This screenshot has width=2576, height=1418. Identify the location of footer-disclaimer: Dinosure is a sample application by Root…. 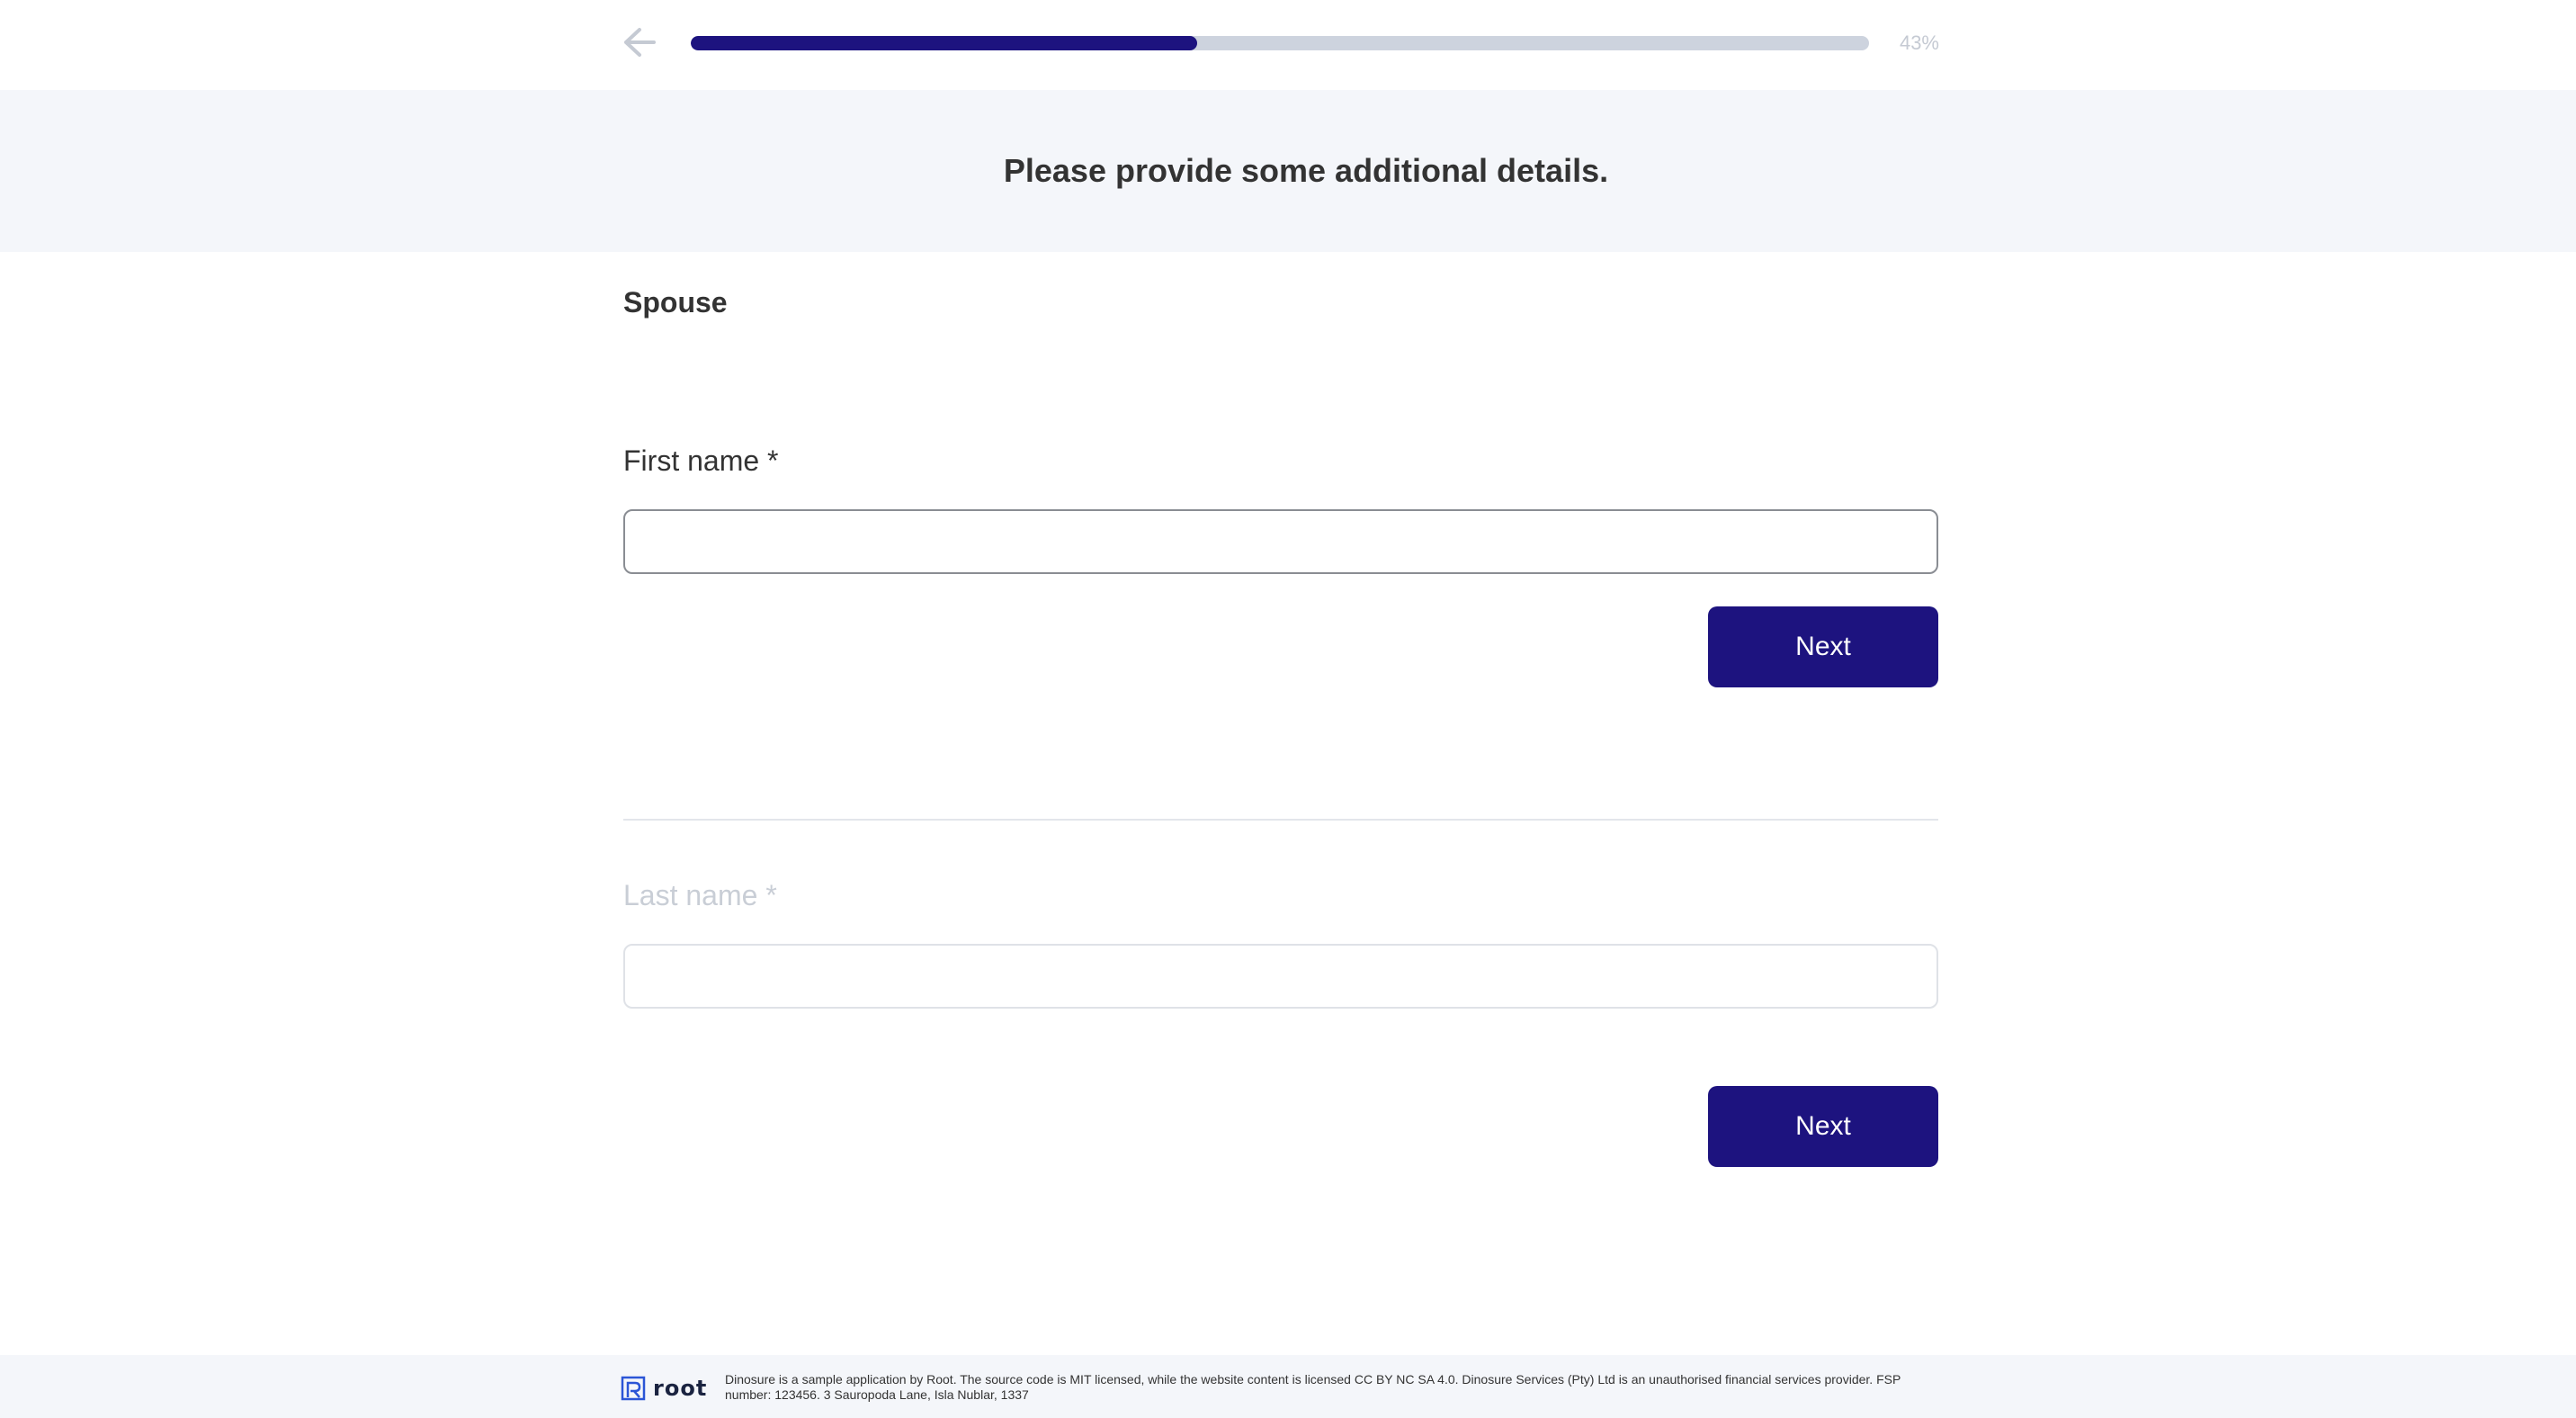
(1313, 1387).